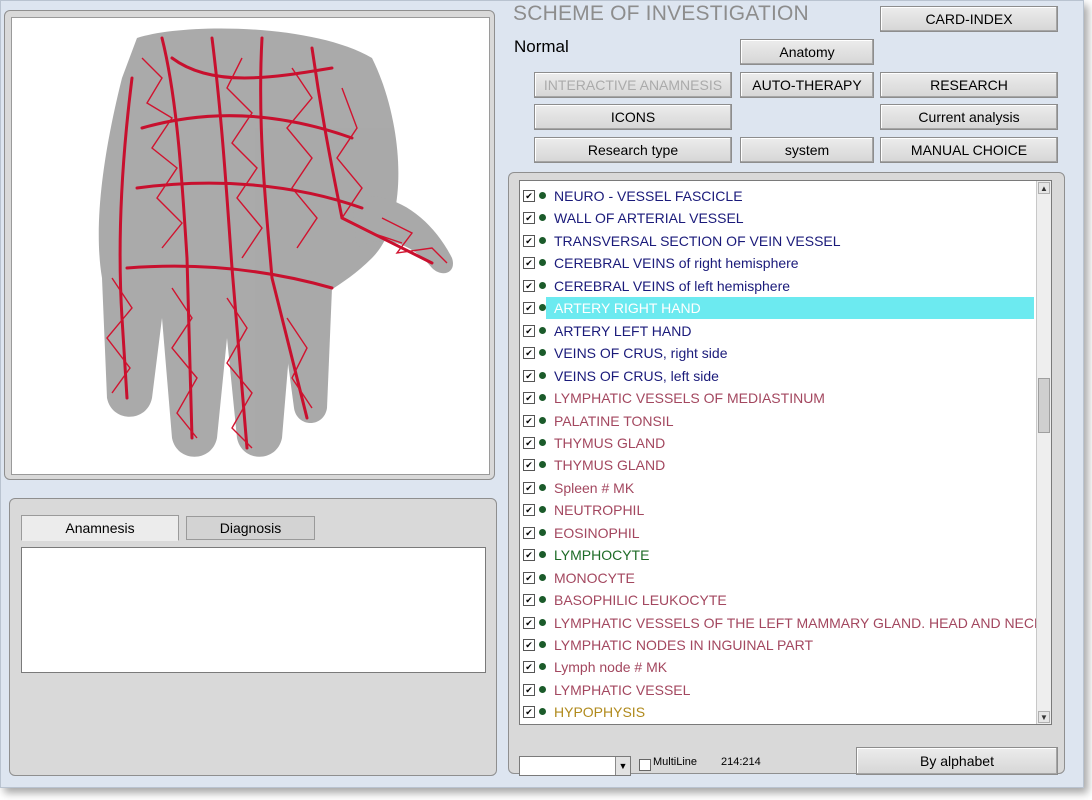 The image size is (1092, 800). What do you see at coordinates (649, 218) in the screenshot?
I see `list-item-label: WALL OF ARTERIAL VESSEL` at bounding box center [649, 218].